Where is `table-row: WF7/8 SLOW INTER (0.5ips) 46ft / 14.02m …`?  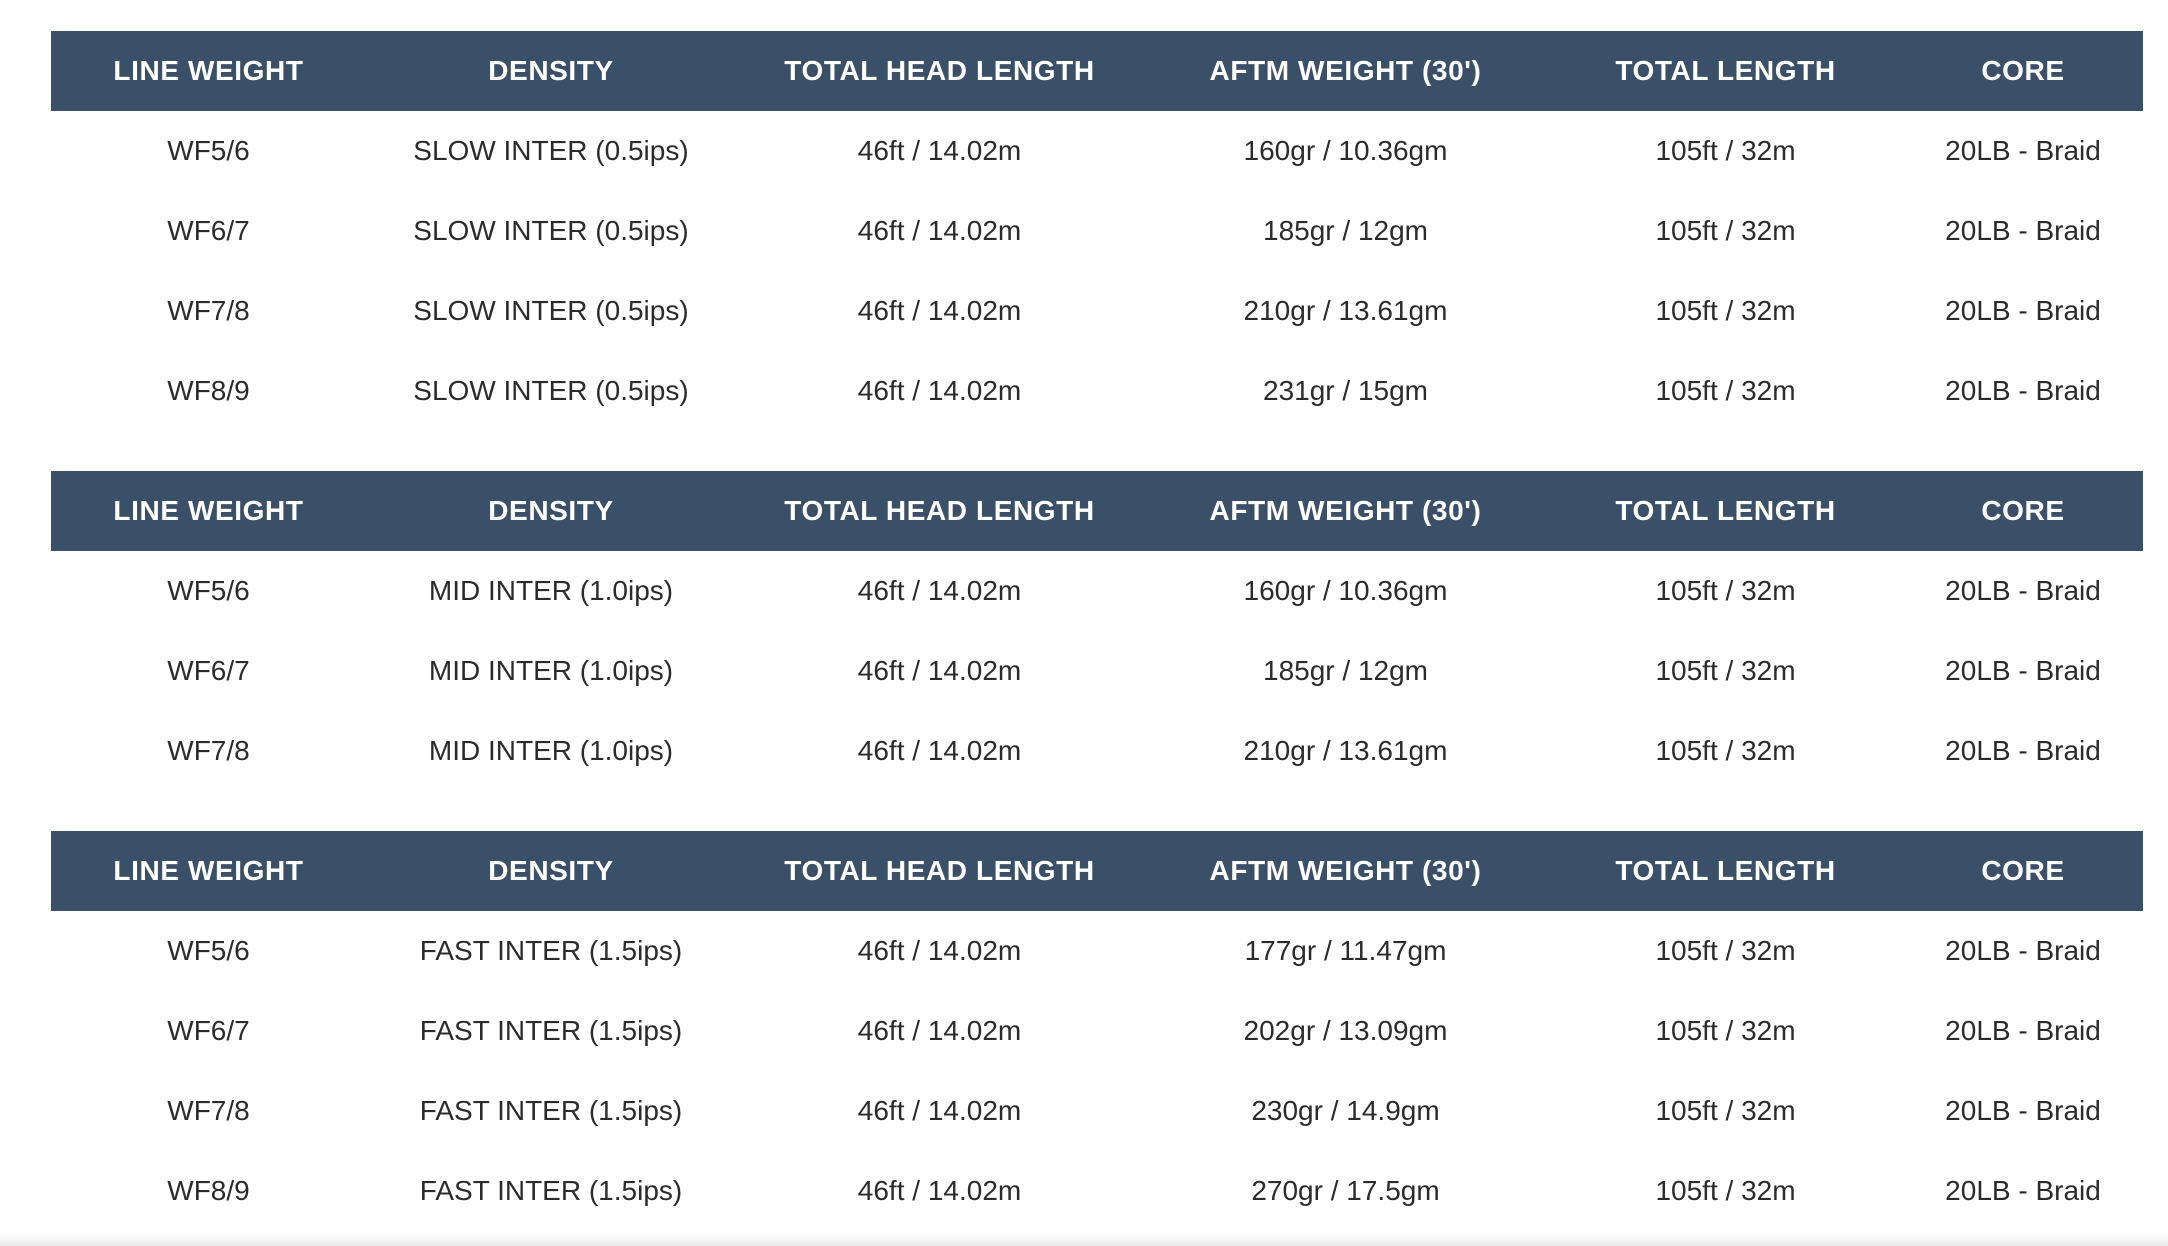
table-row: WF7/8 SLOW INTER (0.5ips) 46ft / 14.02m … is located at coordinates (1097, 311).